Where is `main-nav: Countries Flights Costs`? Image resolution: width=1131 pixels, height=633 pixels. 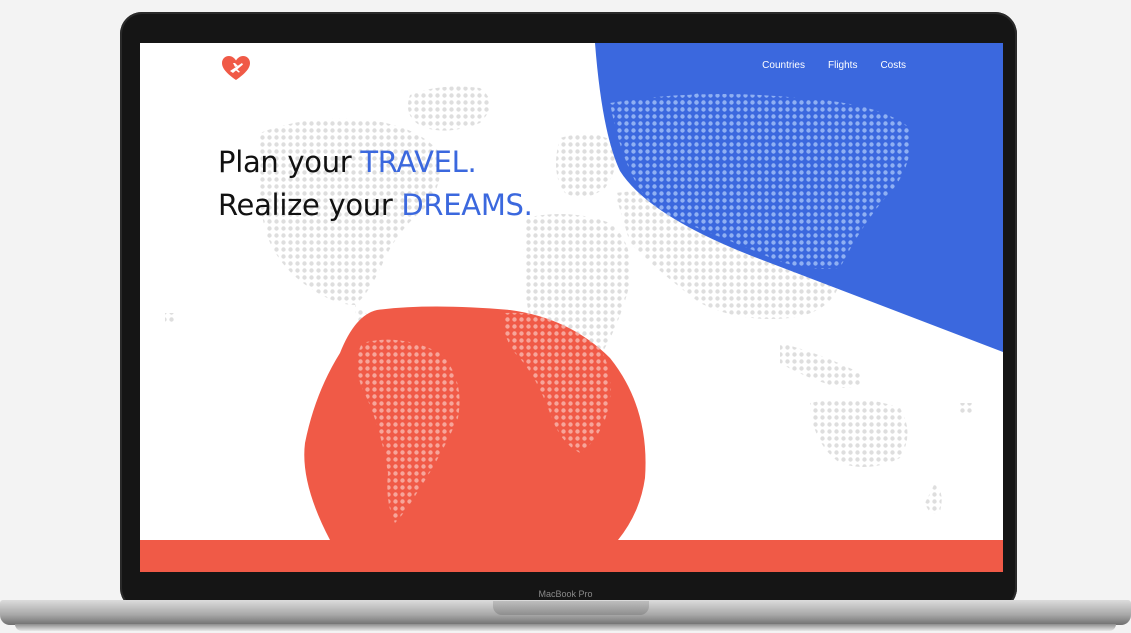 main-nav: Countries Flights Costs is located at coordinates (834, 65).